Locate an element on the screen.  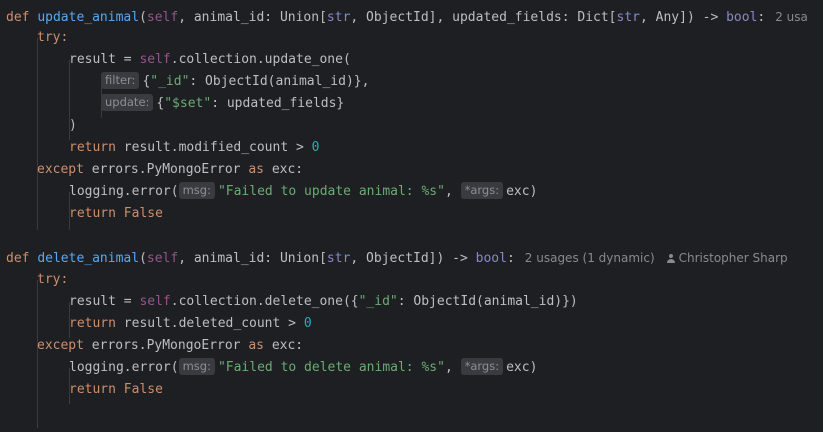
code-line-return: return result.modified_count > 0 is located at coordinates (194, 148).